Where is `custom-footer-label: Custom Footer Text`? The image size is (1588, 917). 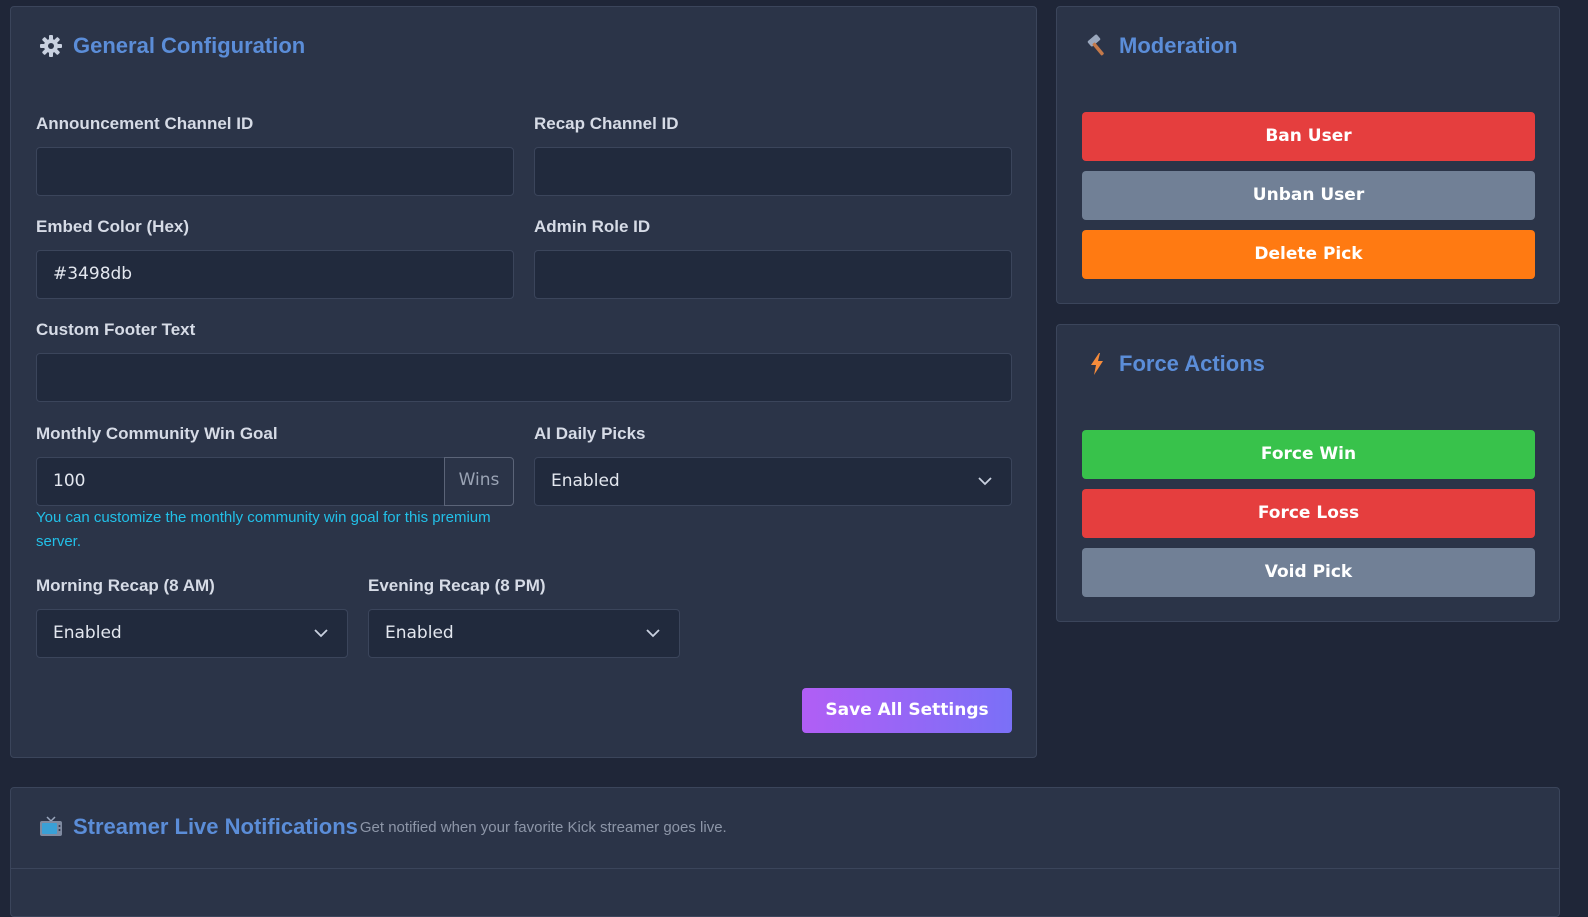
custom-footer-label: Custom Footer Text is located at coordinates (116, 329).